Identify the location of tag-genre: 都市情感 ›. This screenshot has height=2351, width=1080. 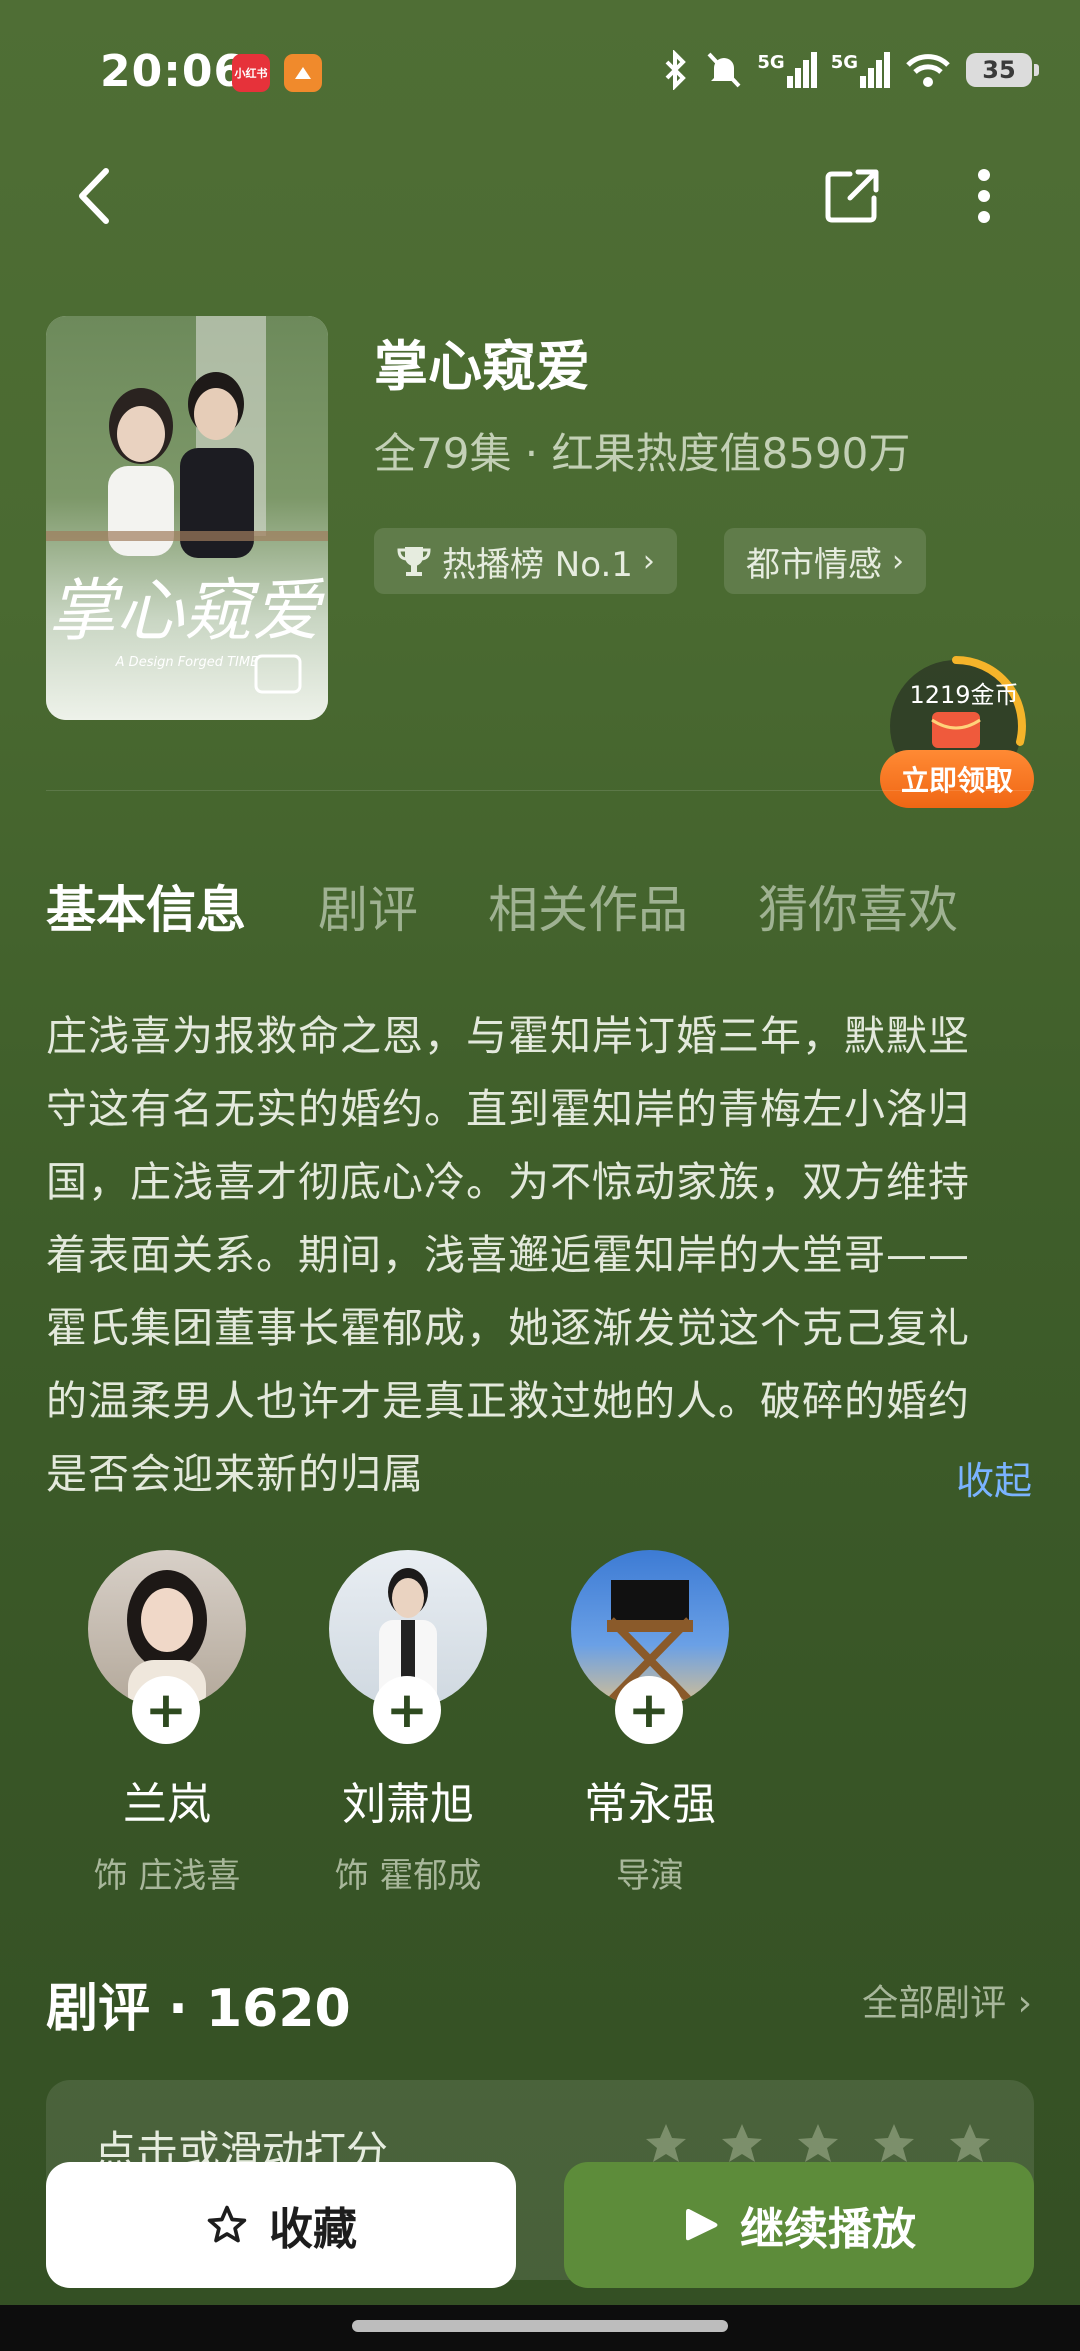
(825, 561).